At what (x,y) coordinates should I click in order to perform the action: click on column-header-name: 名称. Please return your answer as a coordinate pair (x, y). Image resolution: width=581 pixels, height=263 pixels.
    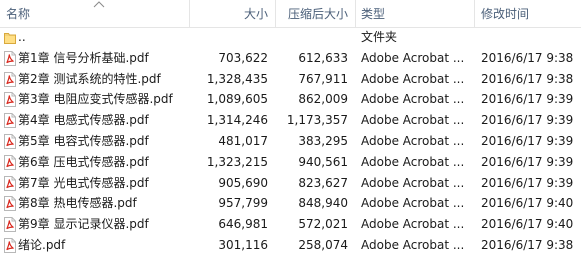
    Looking at the image, I should click on (18, 13).